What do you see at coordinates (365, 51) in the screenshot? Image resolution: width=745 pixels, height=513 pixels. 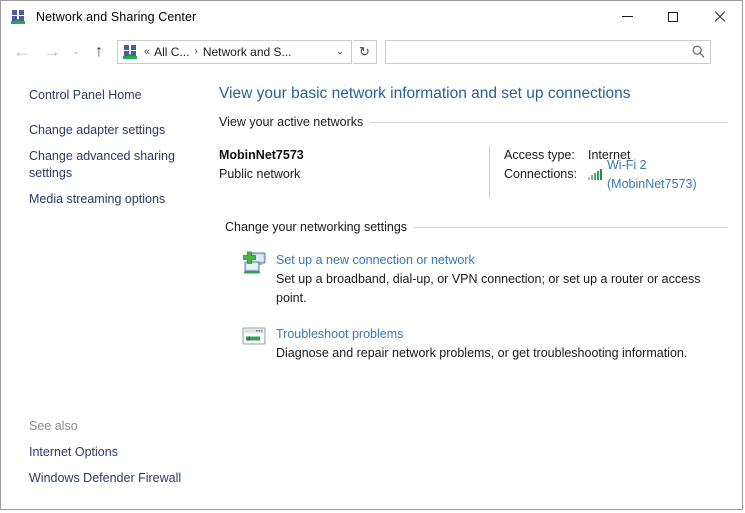 I see `refresh-button: ↻` at bounding box center [365, 51].